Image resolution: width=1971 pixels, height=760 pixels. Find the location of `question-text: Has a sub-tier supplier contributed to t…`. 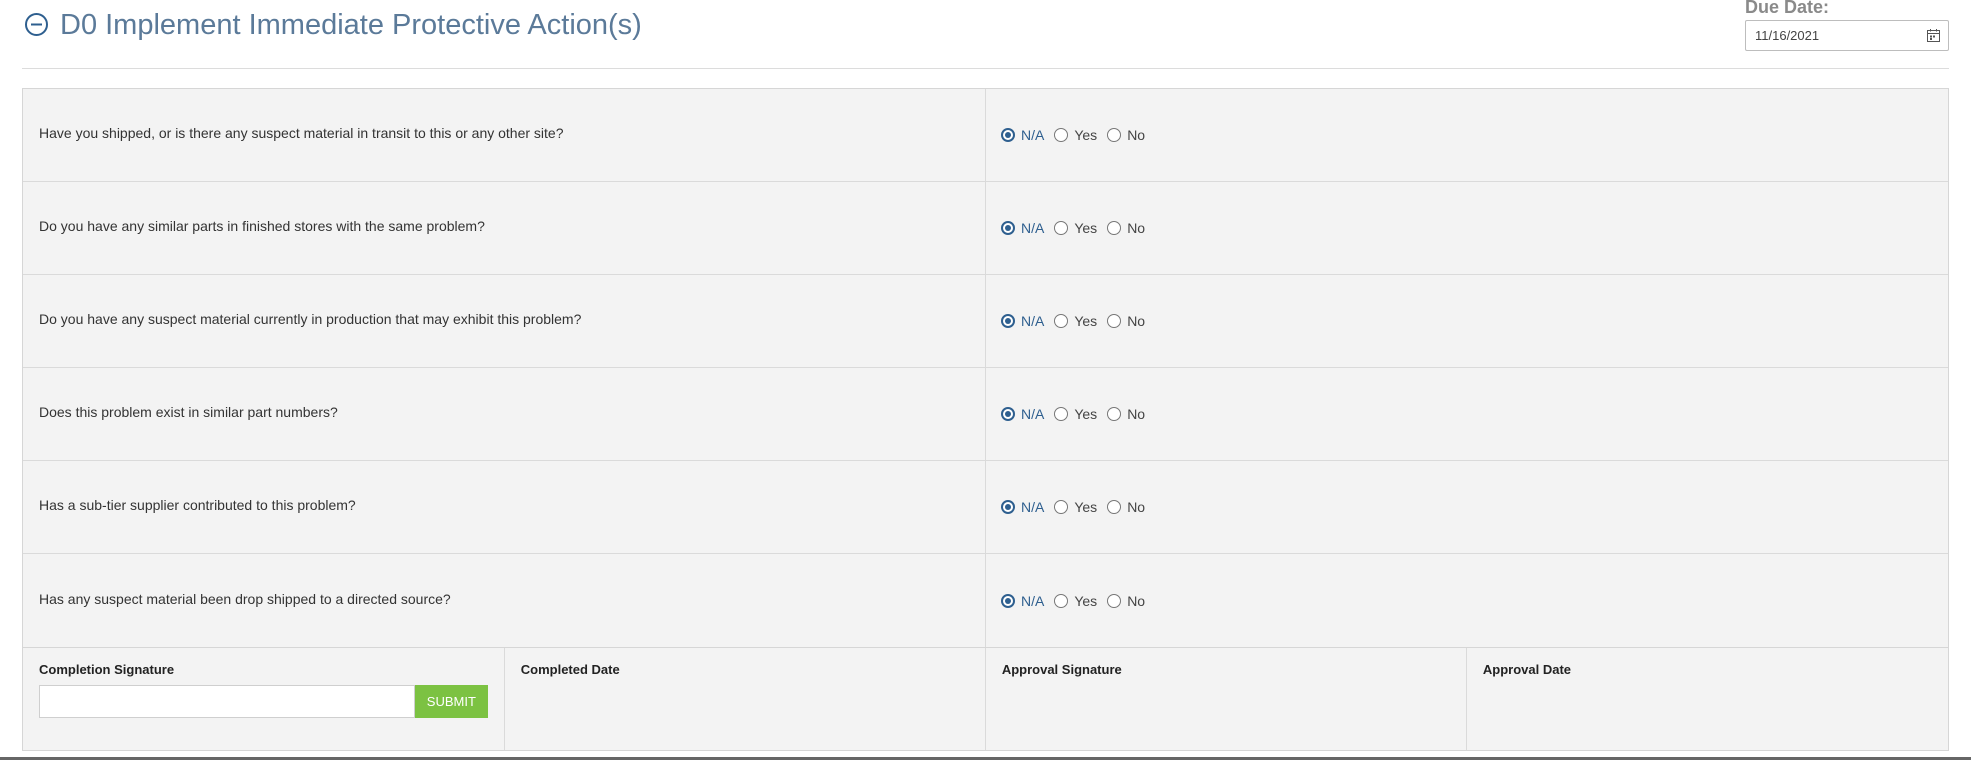

question-text: Has a sub-tier supplier contributed to t… is located at coordinates (504, 507).